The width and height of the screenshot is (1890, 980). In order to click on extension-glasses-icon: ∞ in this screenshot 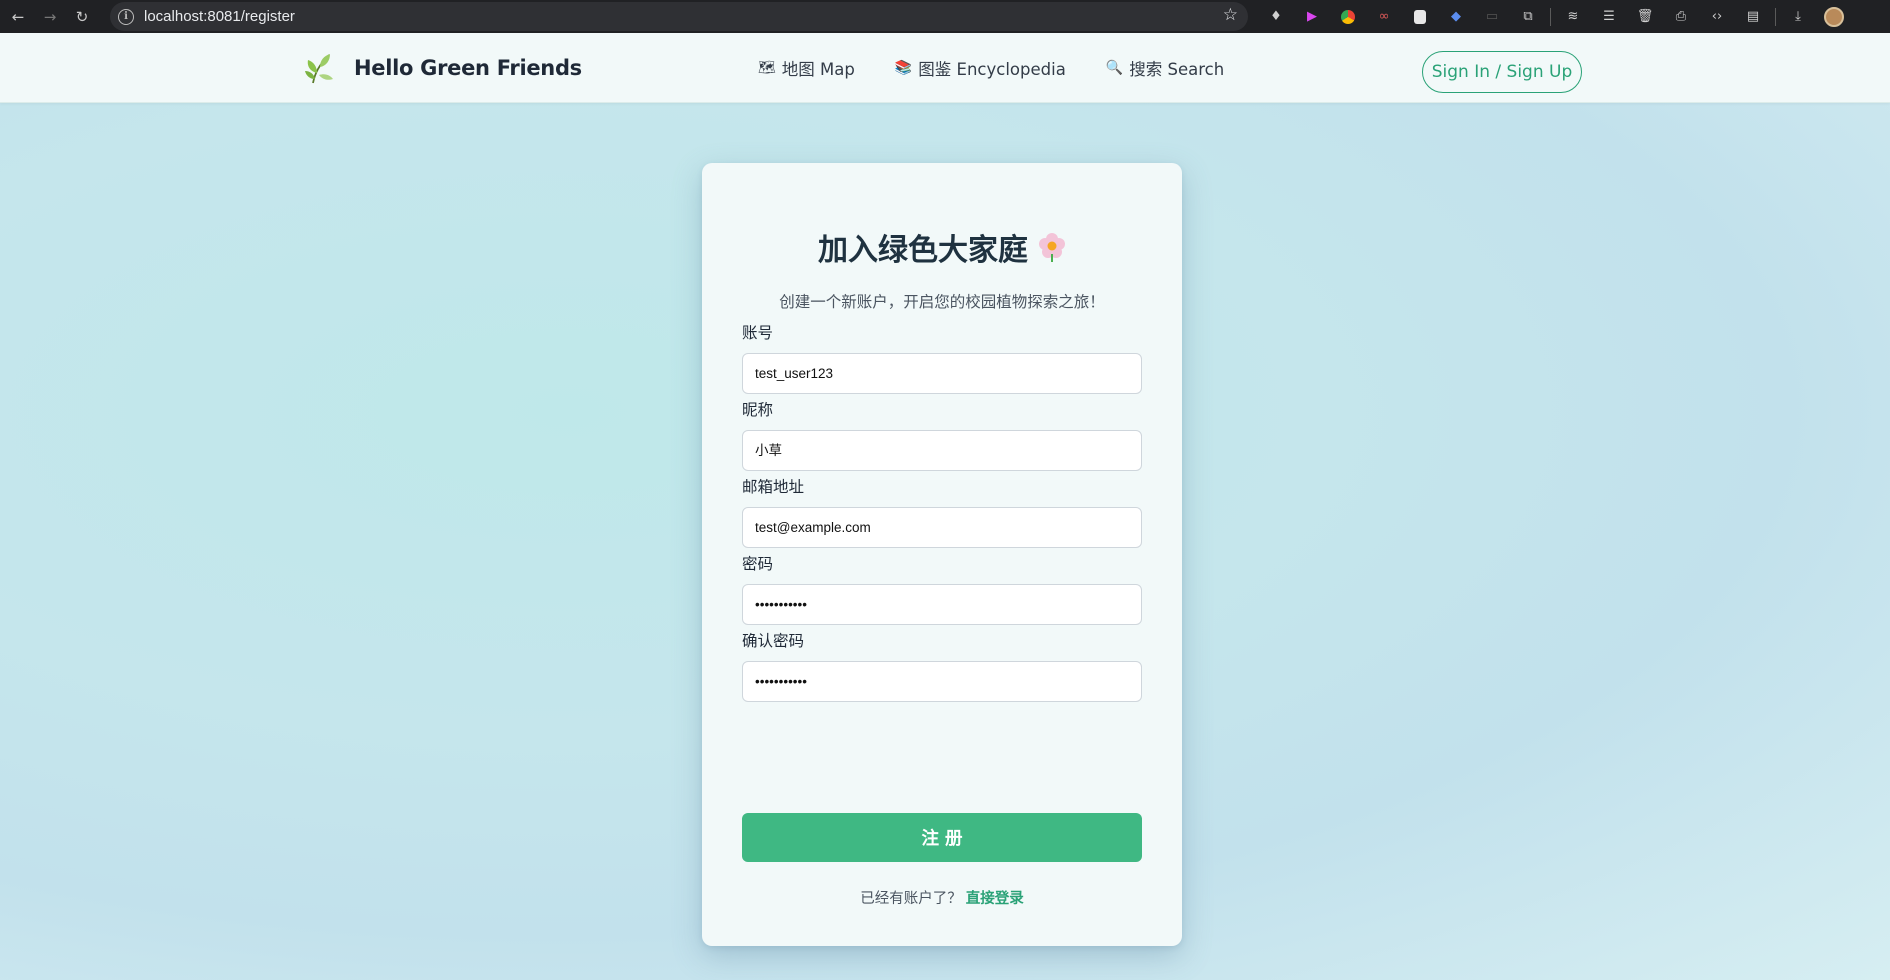, I will do `click(1384, 17)`.